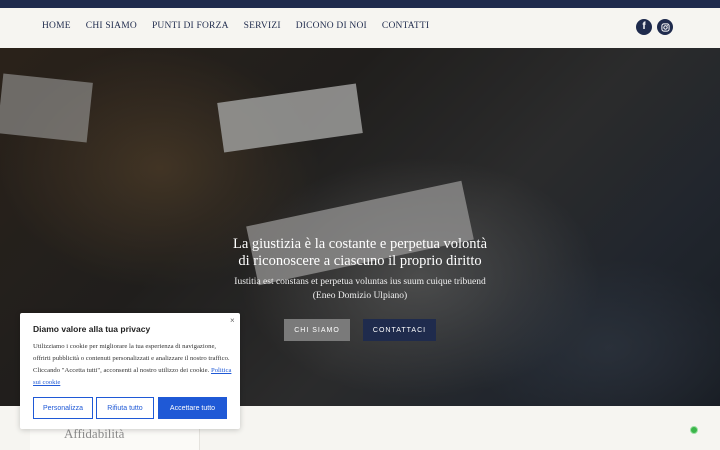 This screenshot has height=450, width=720. I want to click on facebook-icon: f, so click(644, 27).